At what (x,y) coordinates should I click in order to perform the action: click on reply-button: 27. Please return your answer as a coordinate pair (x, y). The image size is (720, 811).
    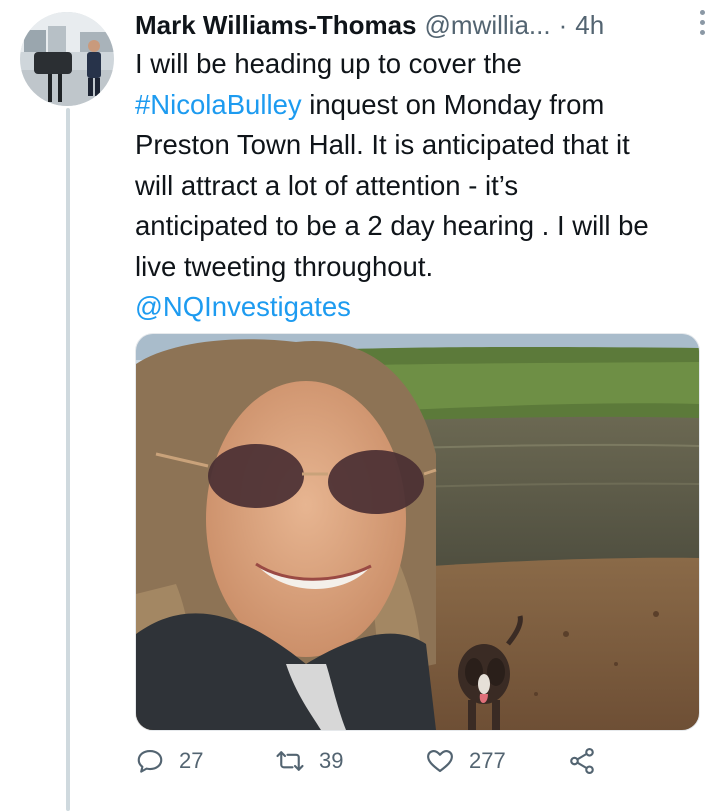
    Looking at the image, I should click on (169, 761).